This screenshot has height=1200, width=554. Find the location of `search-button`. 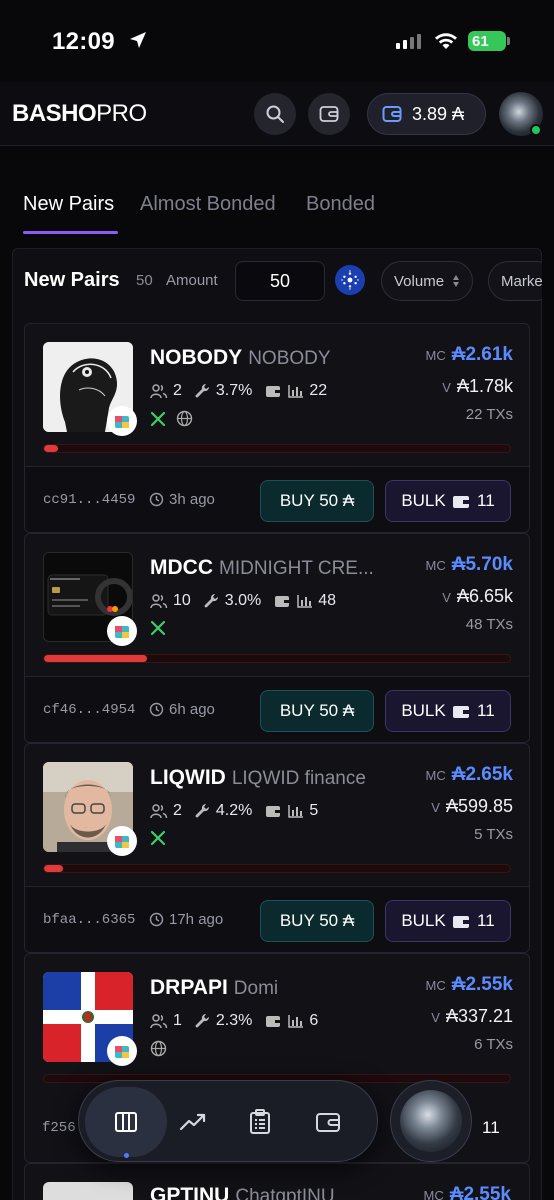

search-button is located at coordinates (275, 114).